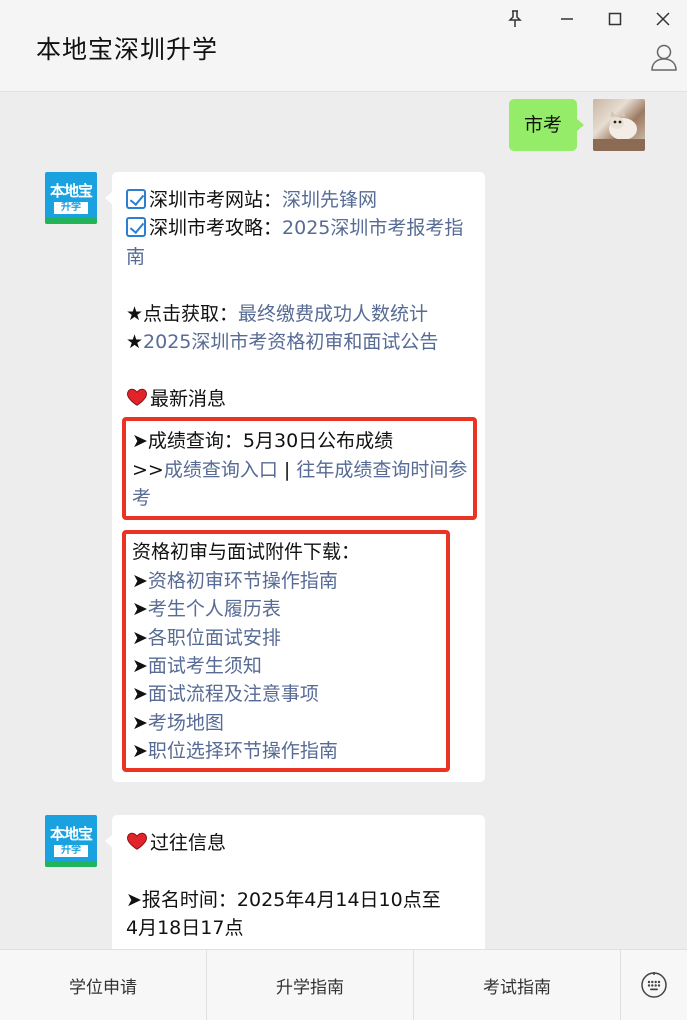 This screenshot has height=1020, width=687. I want to click on latest-news-label: 最新消息, so click(188, 398).